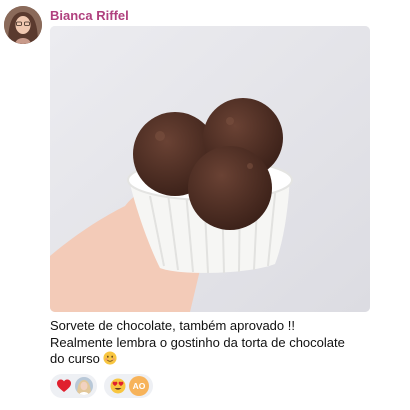 Image resolution: width=410 pixels, height=410 pixels. Describe the element at coordinates (139, 386) in the screenshot. I see `reactor-initials-avatar: AO` at that location.